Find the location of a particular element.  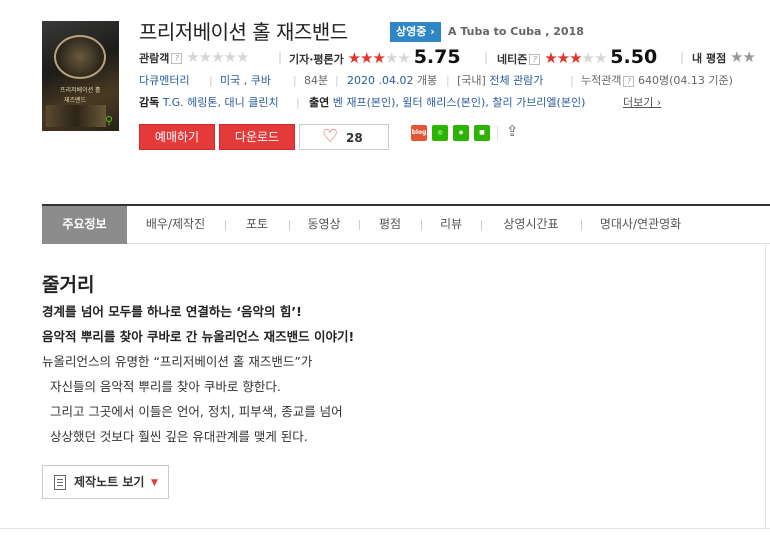

original-title: A Tuba to Cuba , 2018 is located at coordinates (516, 31).